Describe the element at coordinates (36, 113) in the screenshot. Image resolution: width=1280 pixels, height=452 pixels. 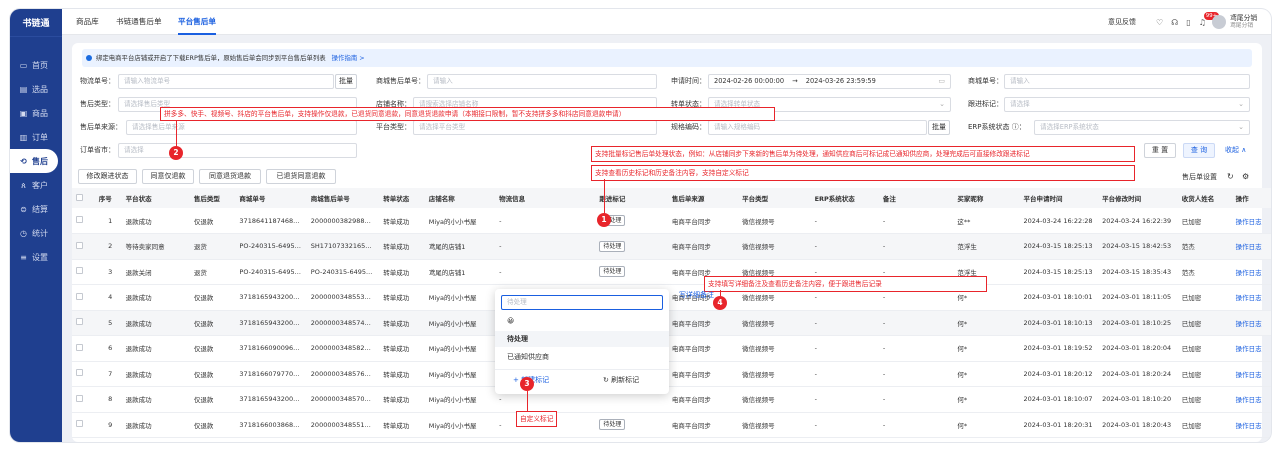
I see `sidebar-item-2: ▣ 商品` at that location.